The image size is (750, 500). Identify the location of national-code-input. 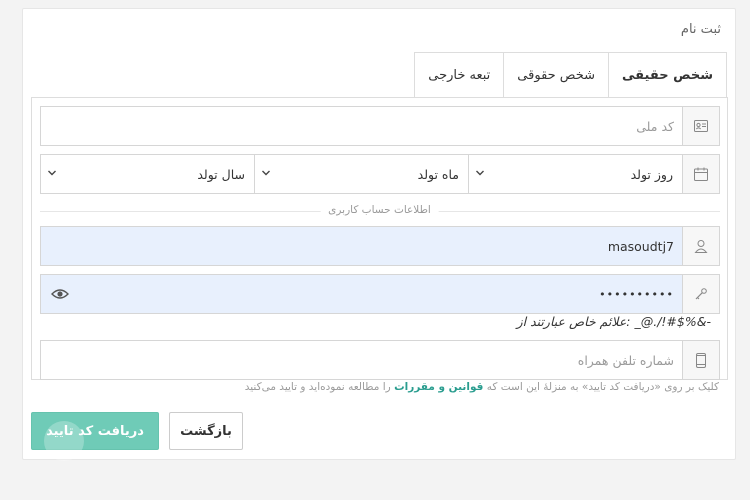
(361, 126).